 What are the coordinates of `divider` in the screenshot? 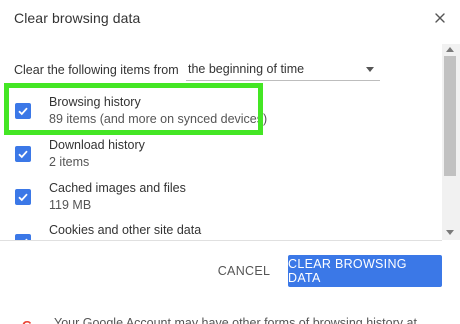 It's located at (221, 240).